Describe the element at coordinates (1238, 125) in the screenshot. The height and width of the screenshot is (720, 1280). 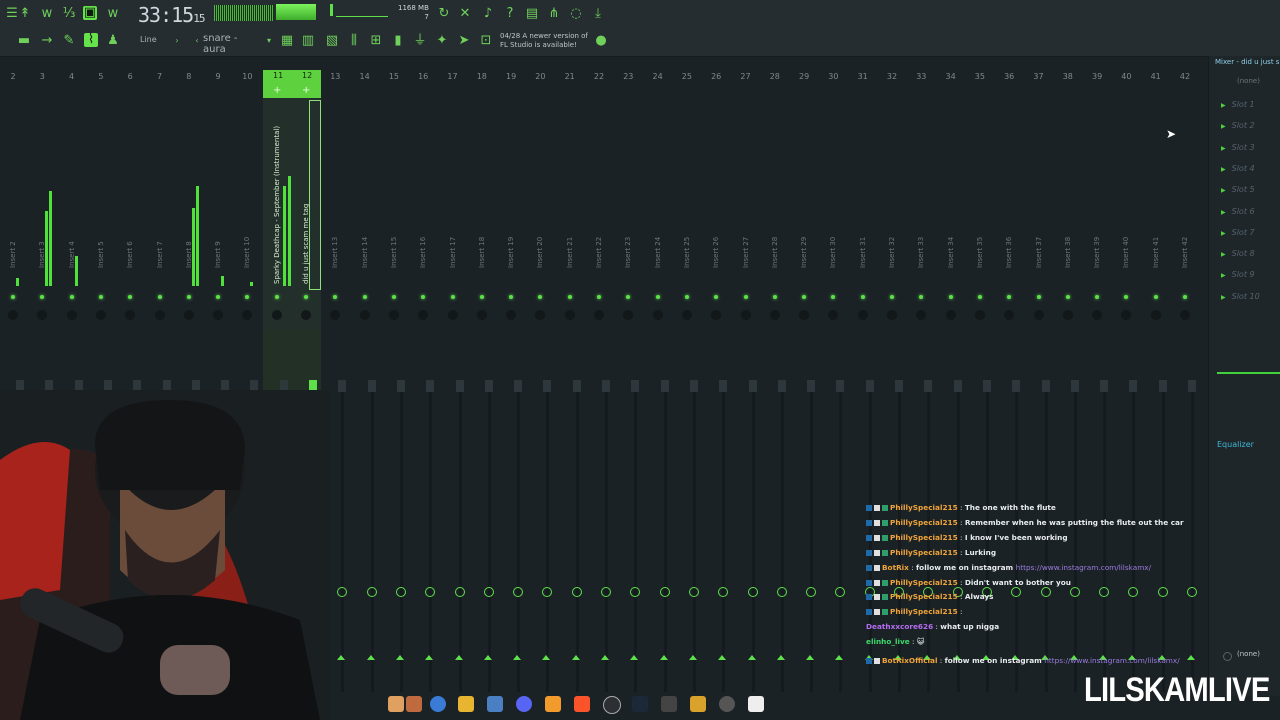
I see `effect-slot: ▶ Slot 2` at that location.